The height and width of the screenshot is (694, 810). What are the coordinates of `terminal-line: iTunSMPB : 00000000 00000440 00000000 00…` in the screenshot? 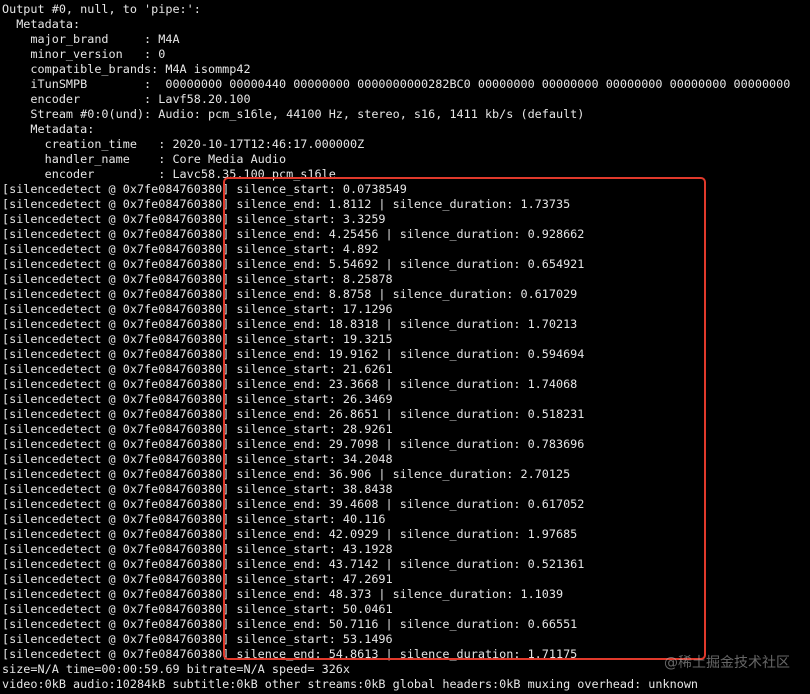 It's located at (396, 84).